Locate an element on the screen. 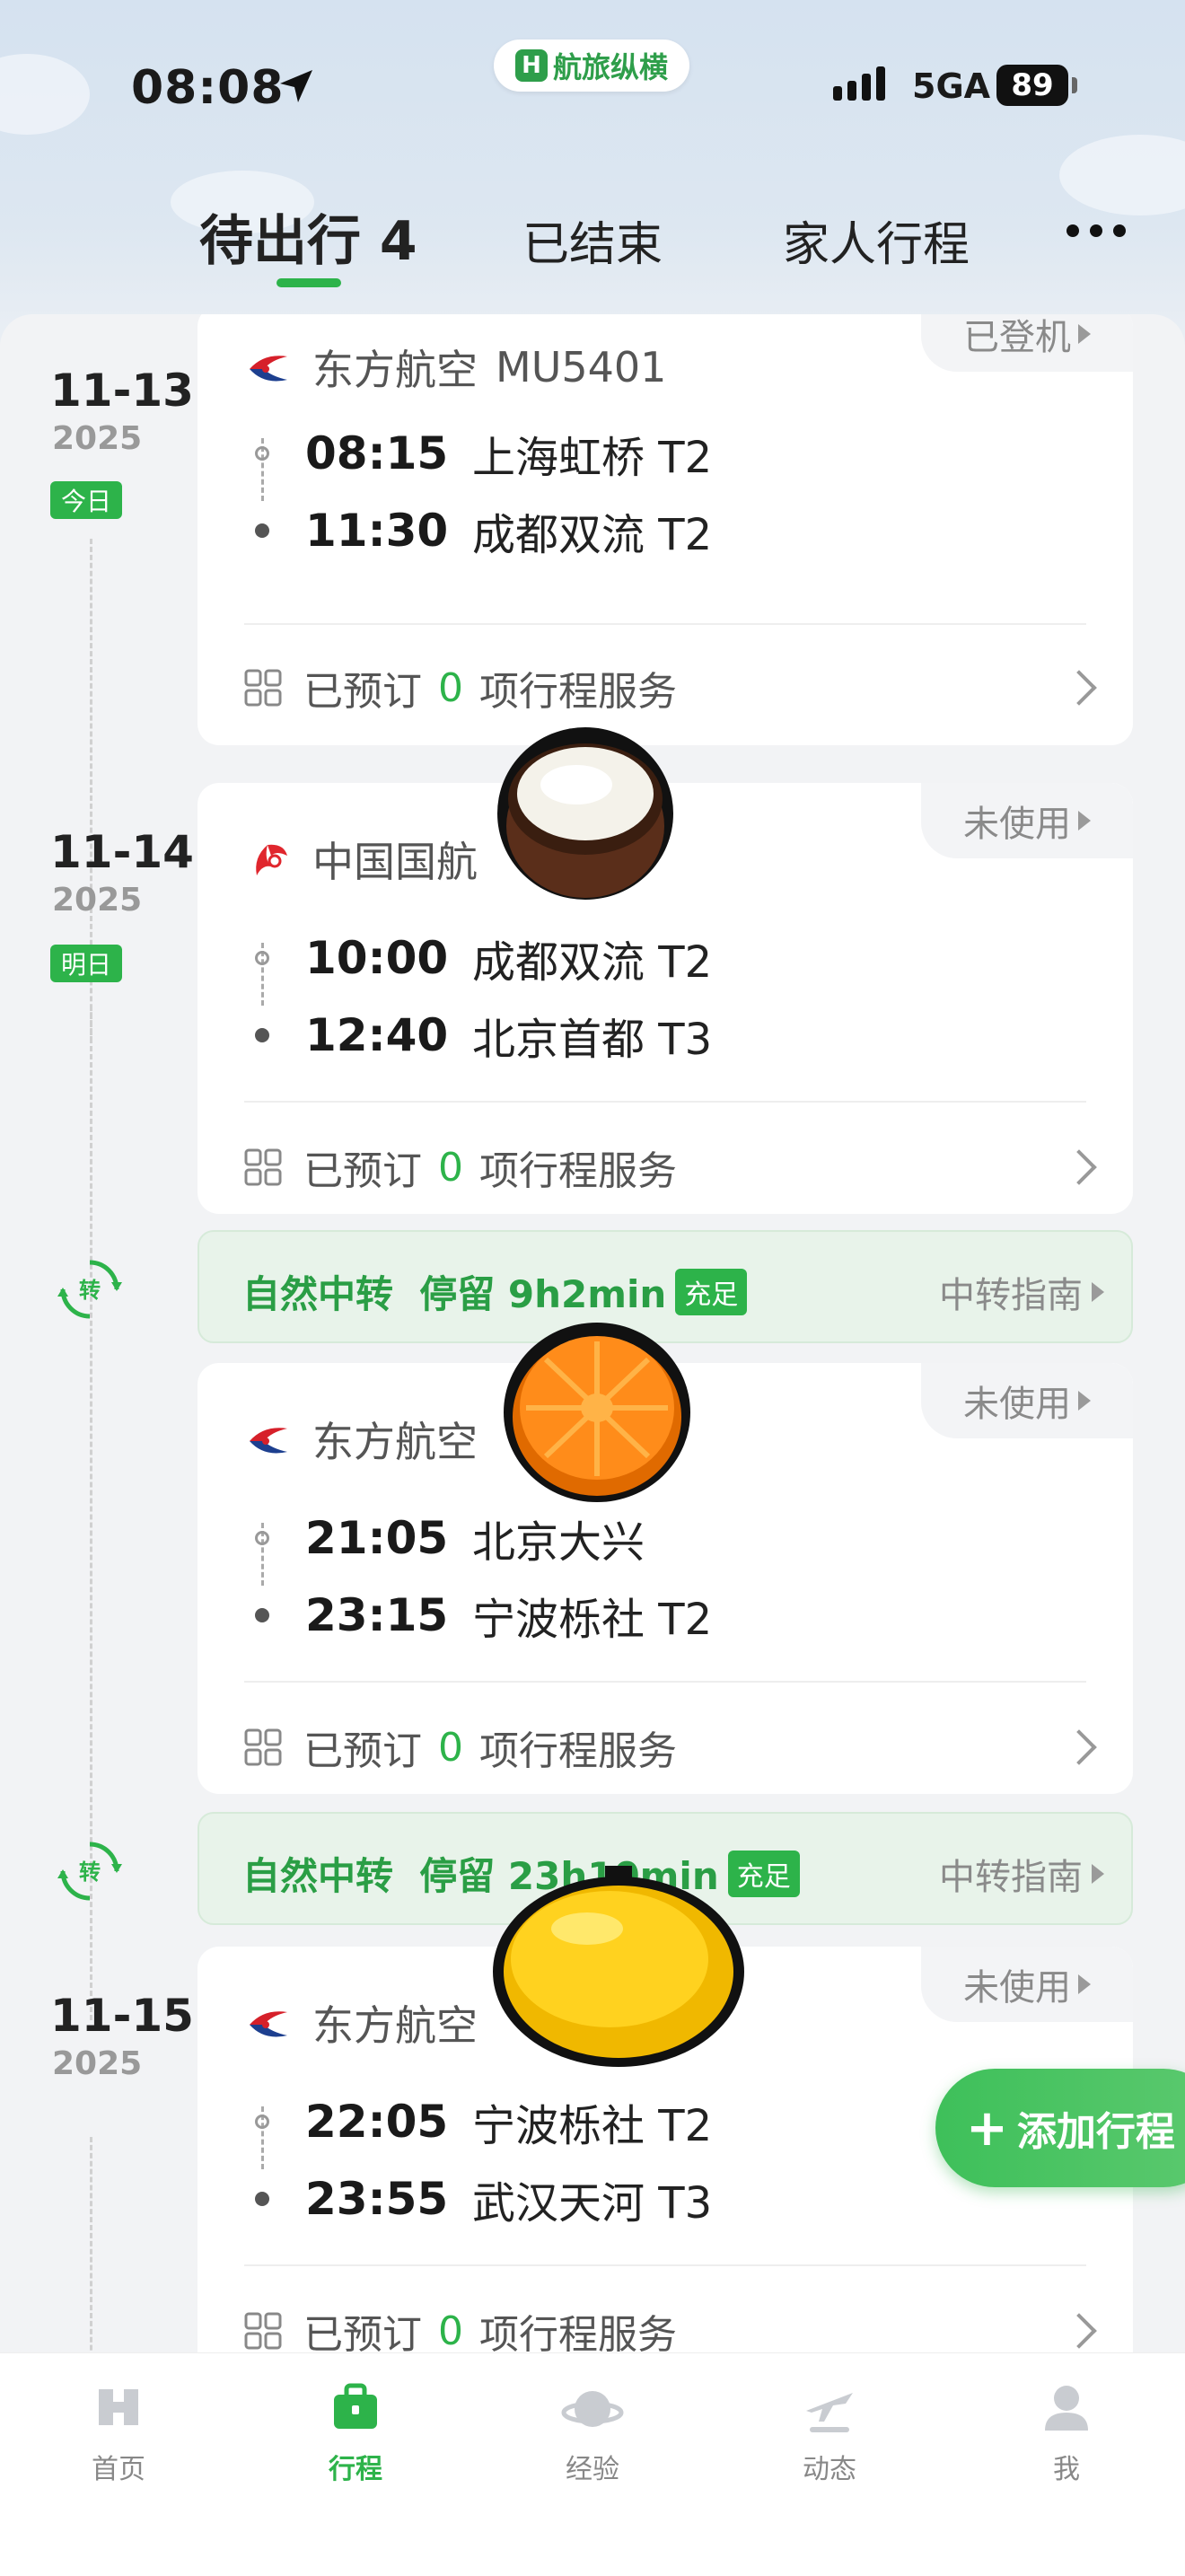 Image resolution: width=1185 pixels, height=2576 pixels. arrival-time: 23:55 is located at coordinates (377, 2199).